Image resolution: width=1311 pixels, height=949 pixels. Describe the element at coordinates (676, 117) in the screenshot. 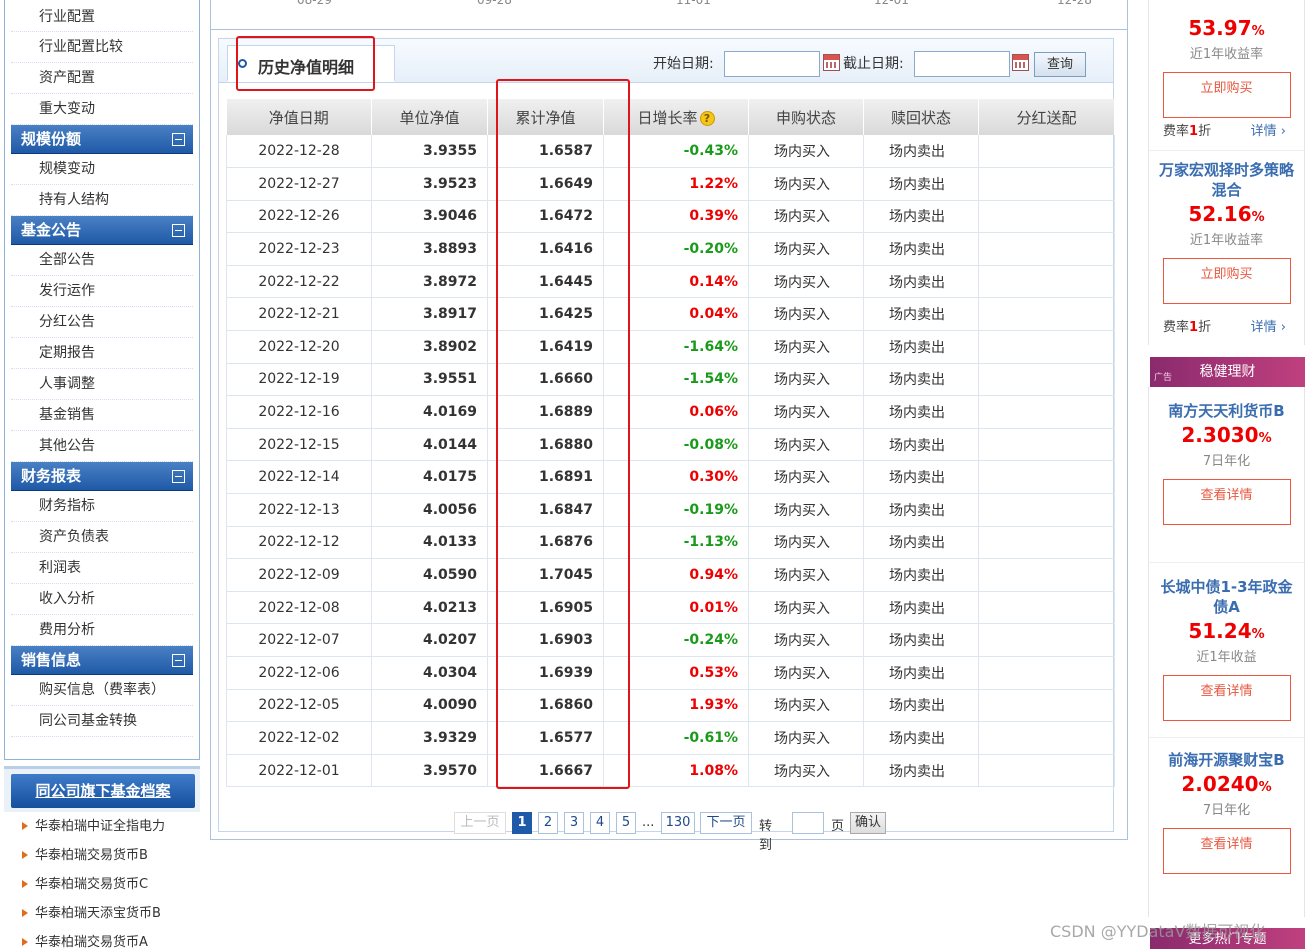

I see `col-header-daily-growth: 日增长率?` at that location.